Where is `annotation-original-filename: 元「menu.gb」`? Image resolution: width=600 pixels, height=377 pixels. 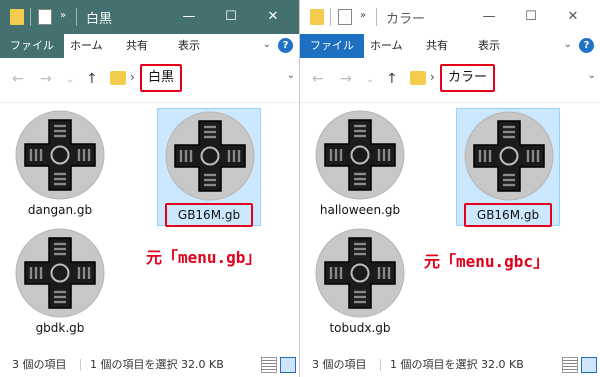
annotation-original-filename: 元「menu.gb」 is located at coordinates (204, 257).